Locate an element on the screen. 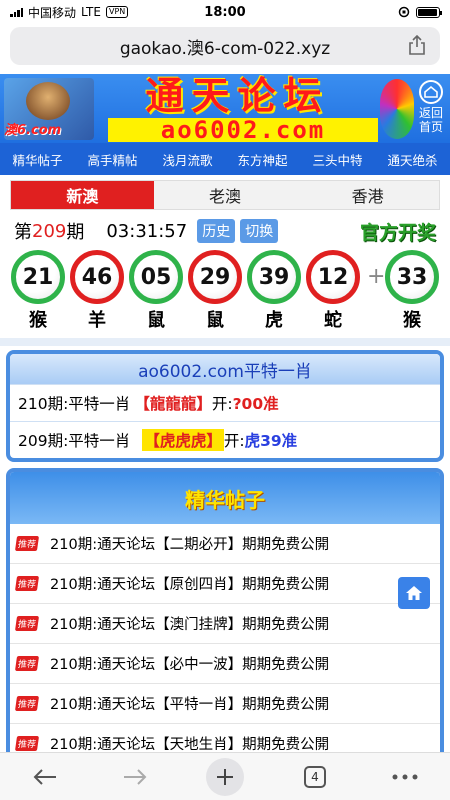 This screenshot has width=450, height=800. new-tab-button is located at coordinates (225, 777).